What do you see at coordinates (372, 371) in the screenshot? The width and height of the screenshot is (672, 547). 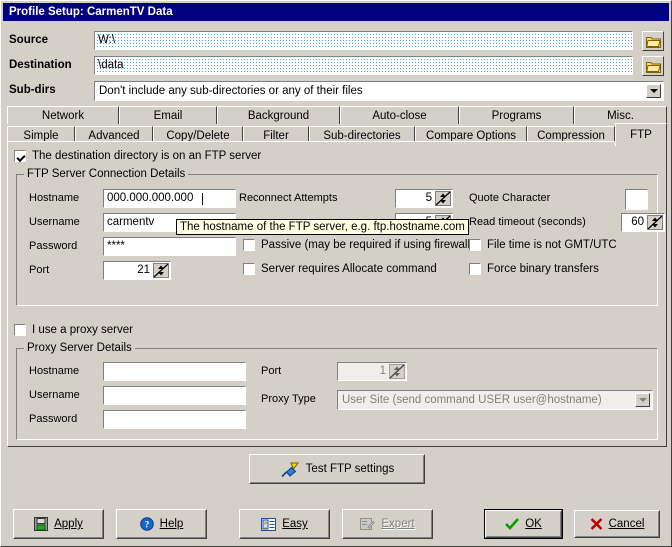 I see `proxy-port-spinner: 1` at bounding box center [372, 371].